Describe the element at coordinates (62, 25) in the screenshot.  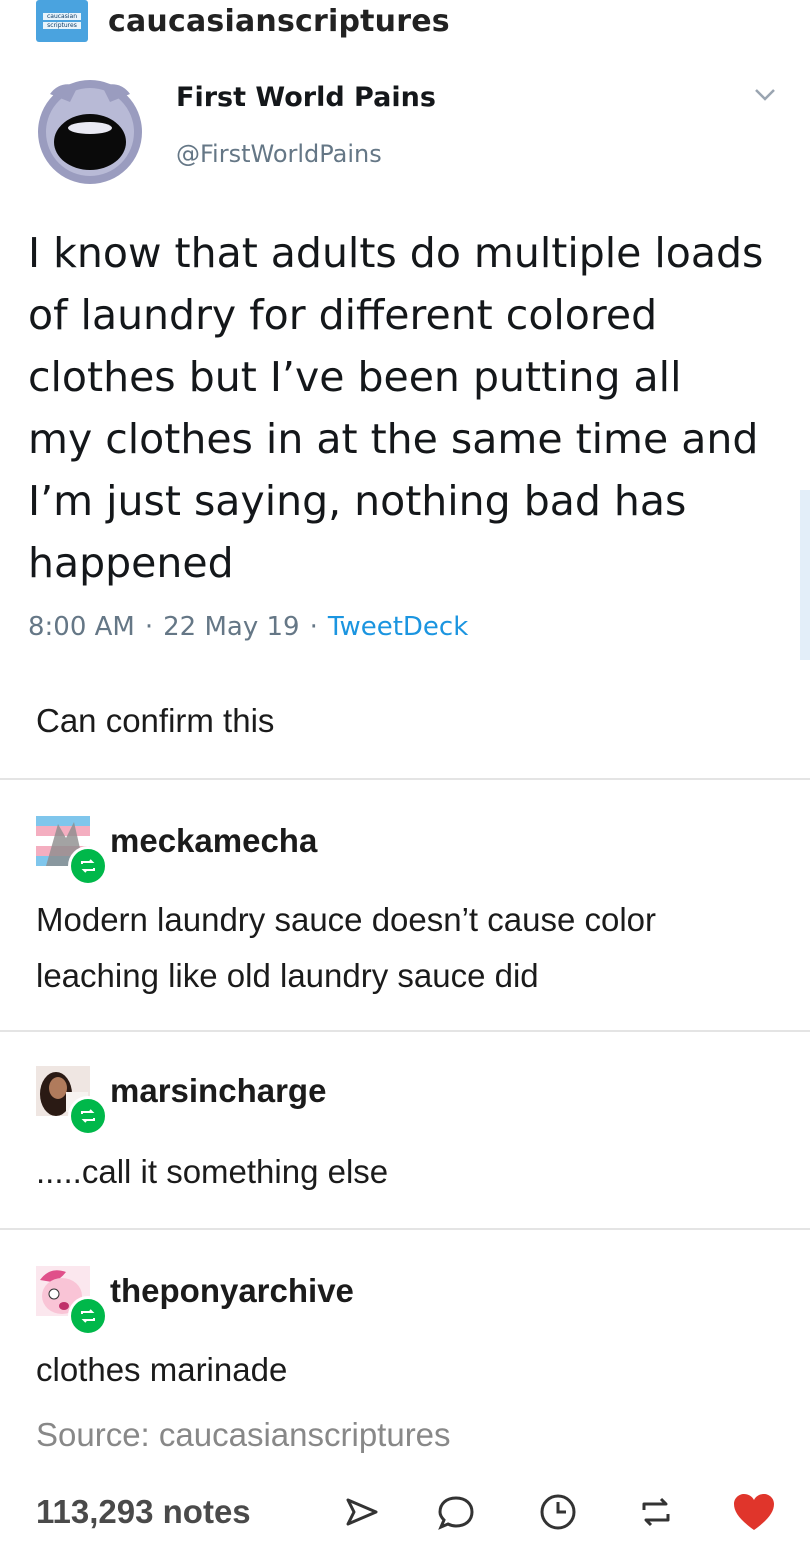
I see `blog-avatar-text-2: scriptures` at that location.